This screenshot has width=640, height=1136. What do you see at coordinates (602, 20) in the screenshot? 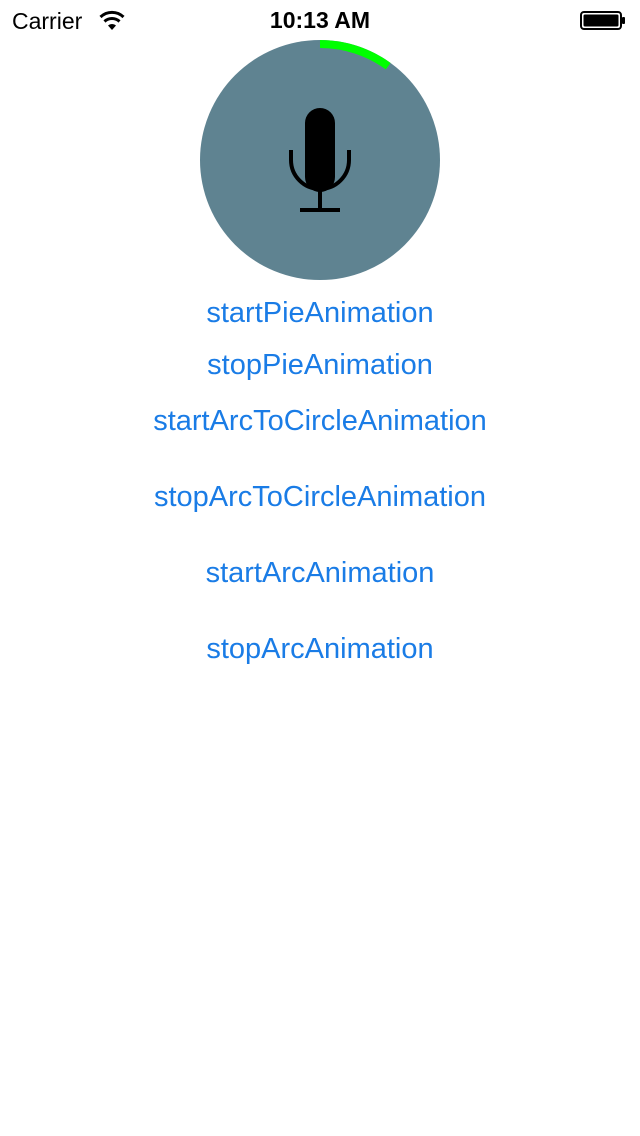
I see `battery-icon` at bounding box center [602, 20].